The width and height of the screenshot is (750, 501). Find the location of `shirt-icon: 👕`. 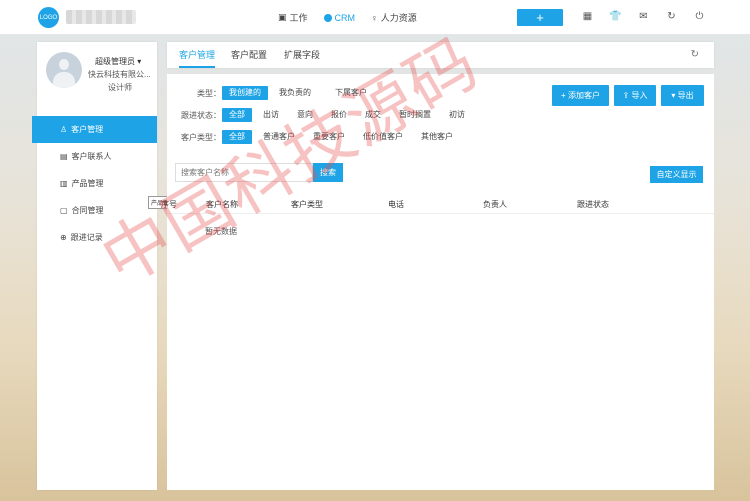

shirt-icon: 👕 is located at coordinates (615, 16).